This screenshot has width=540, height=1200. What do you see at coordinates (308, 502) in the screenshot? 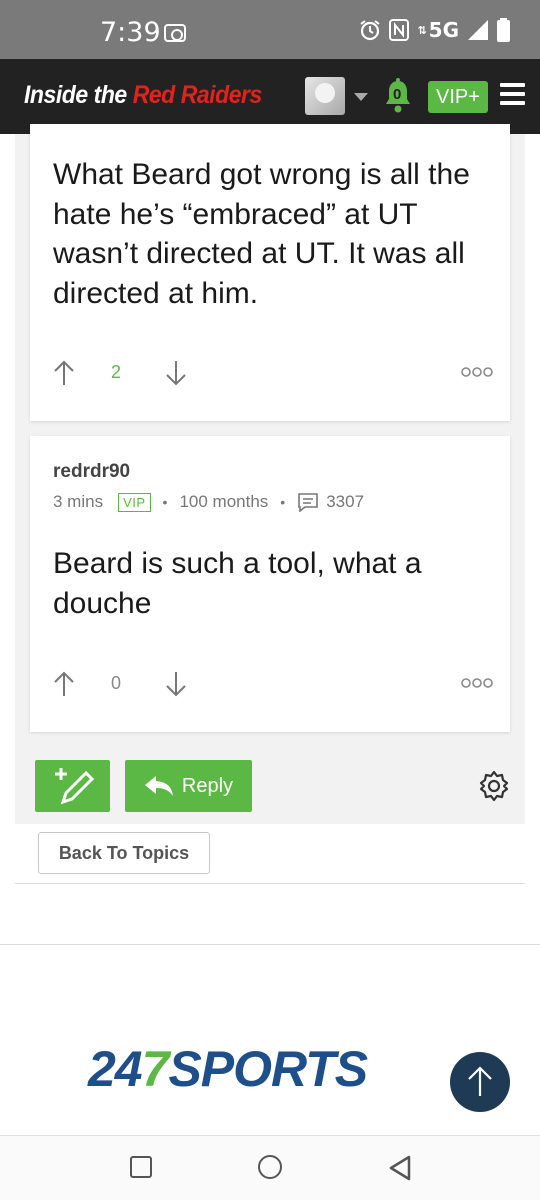
I see `comment-icon` at bounding box center [308, 502].